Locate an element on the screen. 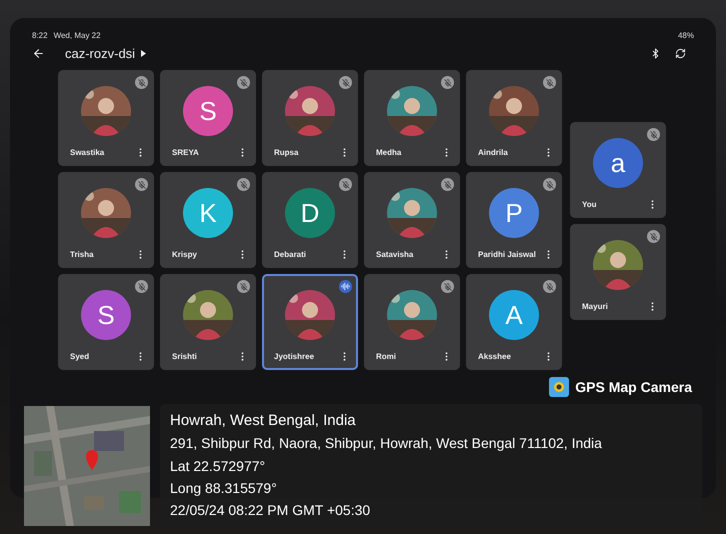 The height and width of the screenshot is (534, 726). participant-tile: S SREYA is located at coordinates (208, 118).